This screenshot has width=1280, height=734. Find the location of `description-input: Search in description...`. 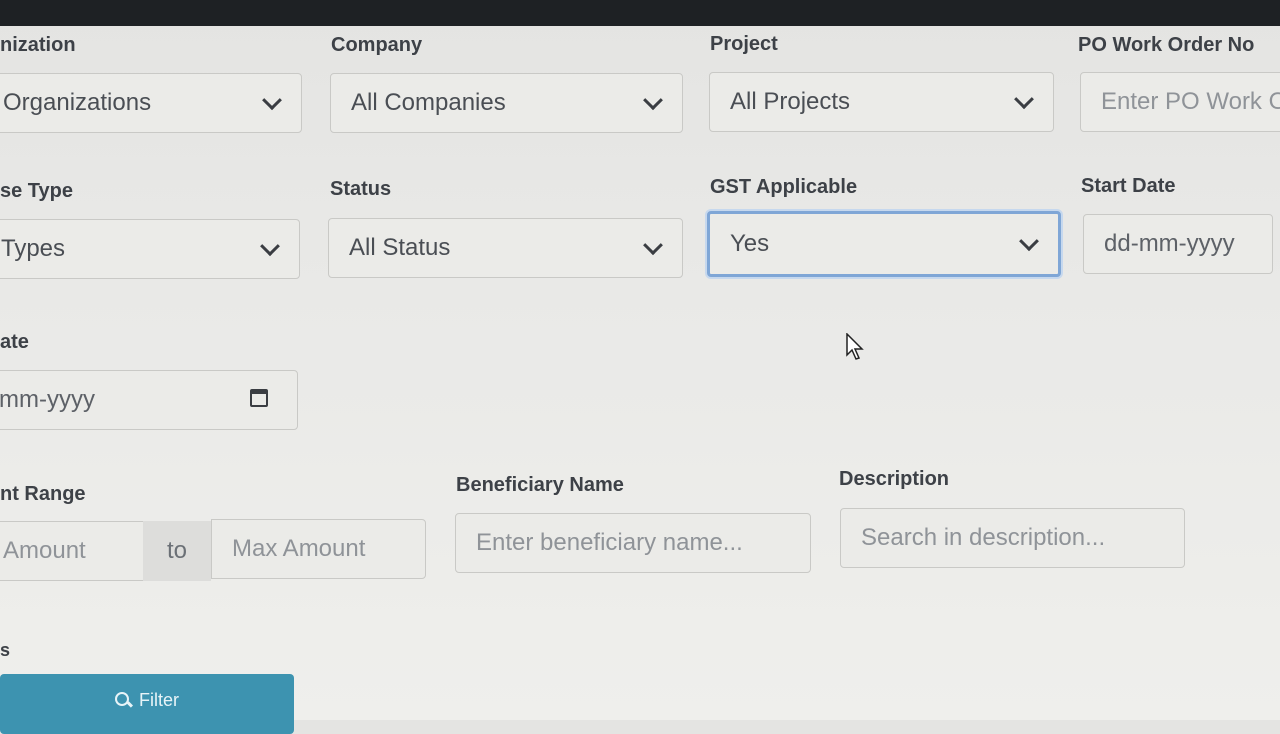

description-input: Search in description... is located at coordinates (1012, 538).